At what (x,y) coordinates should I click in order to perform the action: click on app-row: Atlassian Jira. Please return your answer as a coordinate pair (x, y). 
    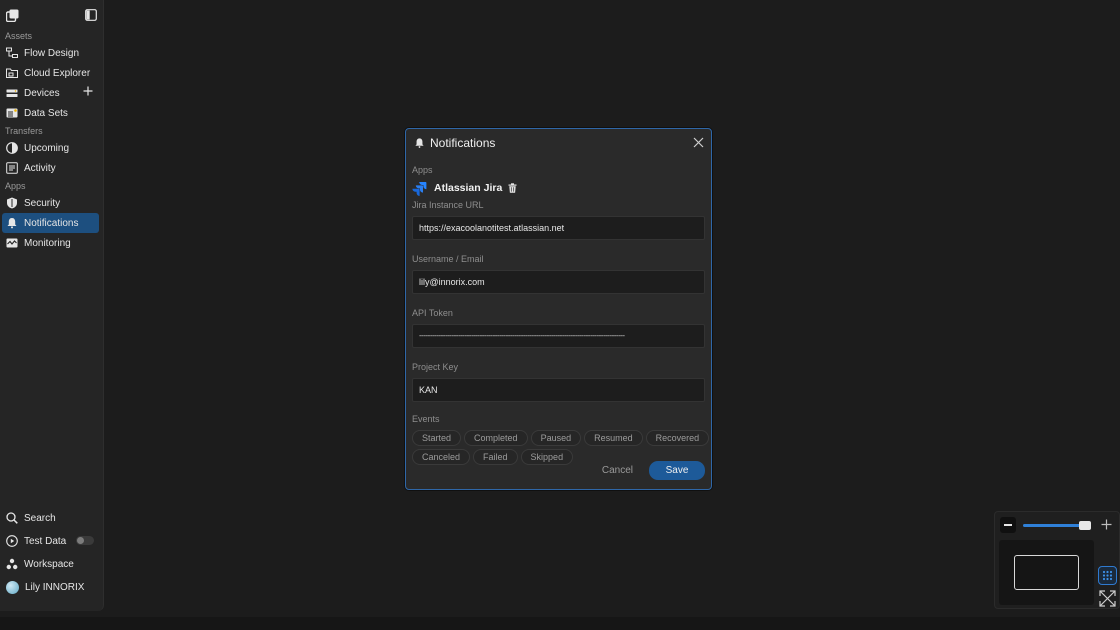
    Looking at the image, I should click on (558, 188).